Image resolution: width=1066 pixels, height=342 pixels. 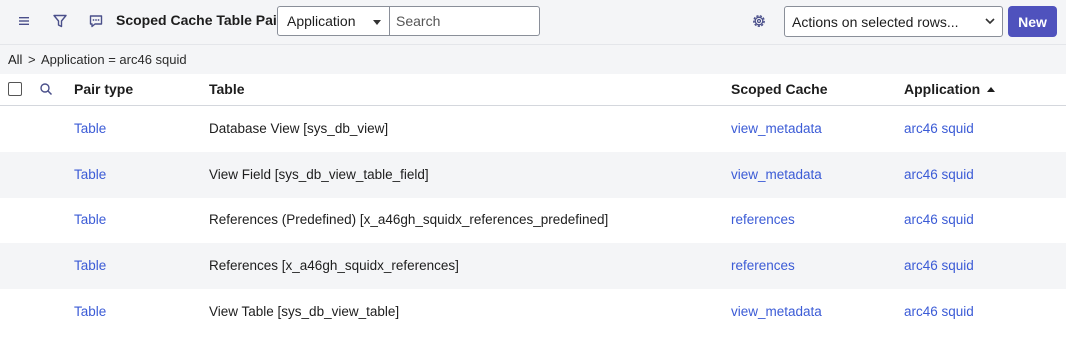 What do you see at coordinates (334, 265) in the screenshot?
I see `table-cell: References [x_a46gh_squidx_references]` at bounding box center [334, 265].